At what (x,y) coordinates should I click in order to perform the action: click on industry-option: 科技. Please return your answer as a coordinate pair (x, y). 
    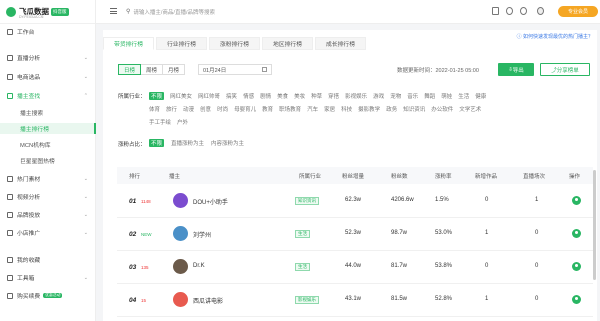
    Looking at the image, I should click on (346, 109).